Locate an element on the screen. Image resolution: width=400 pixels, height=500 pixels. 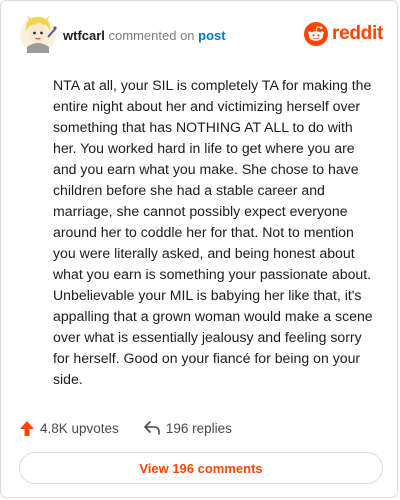
reddit-brand: reddit is located at coordinates (343, 34).